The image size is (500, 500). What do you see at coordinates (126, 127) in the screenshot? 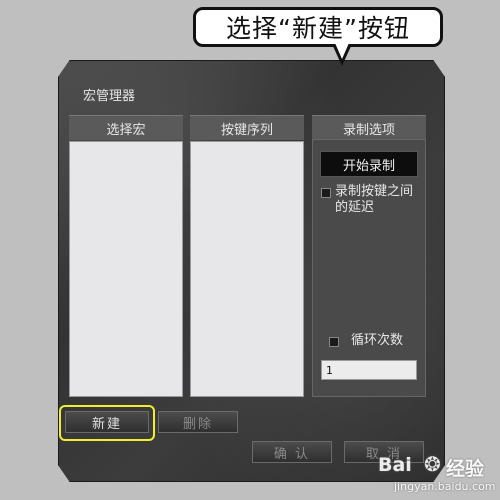
I see `select-macro-header: 选择宏` at bounding box center [126, 127].